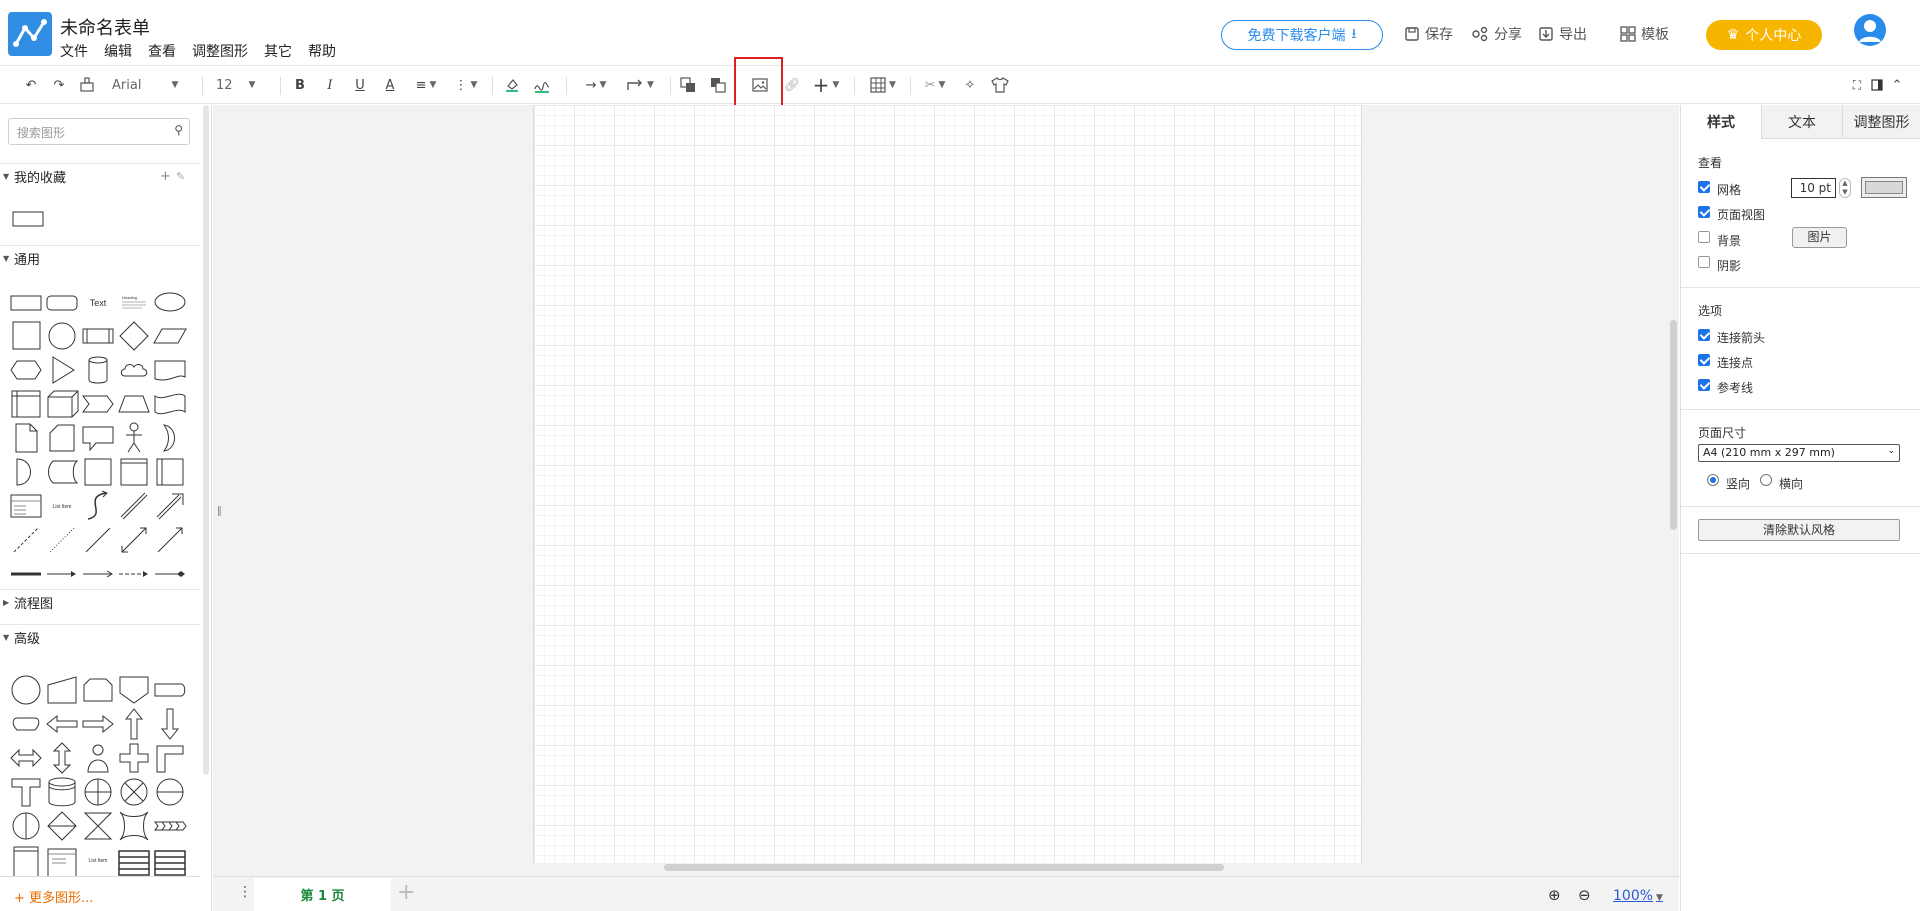 The height and width of the screenshot is (911, 1920). What do you see at coordinates (1704, 237) in the screenshot?
I see `background-checkbox` at bounding box center [1704, 237].